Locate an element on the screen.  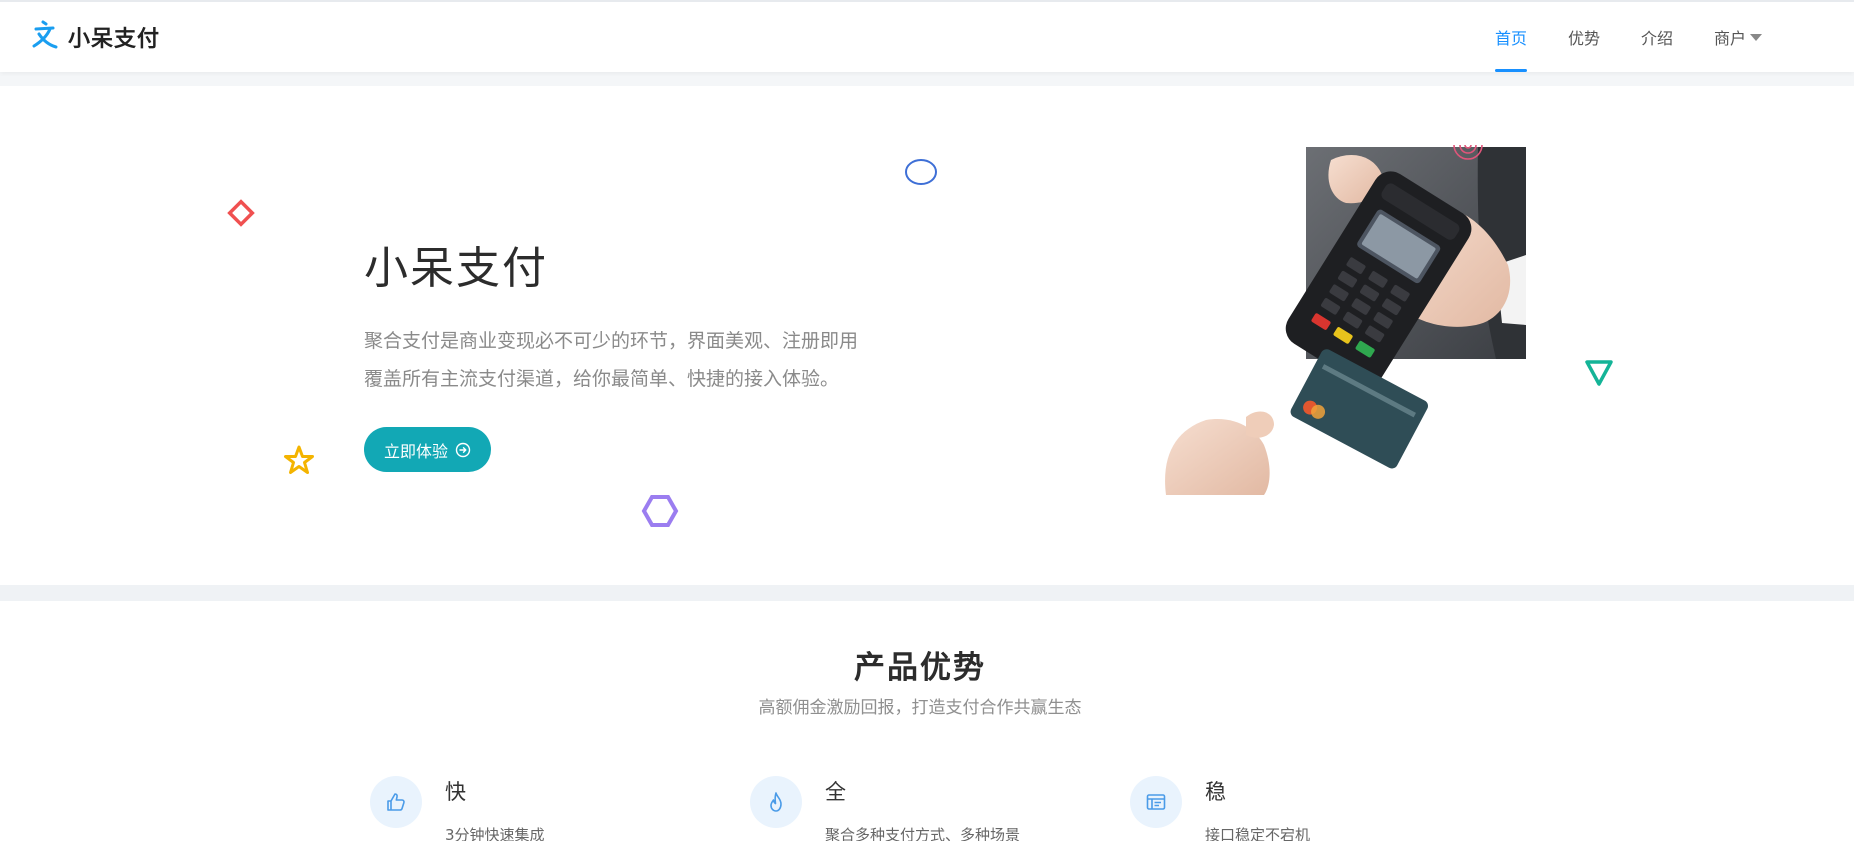
brand-name: 小呆支付 is located at coordinates (114, 39).